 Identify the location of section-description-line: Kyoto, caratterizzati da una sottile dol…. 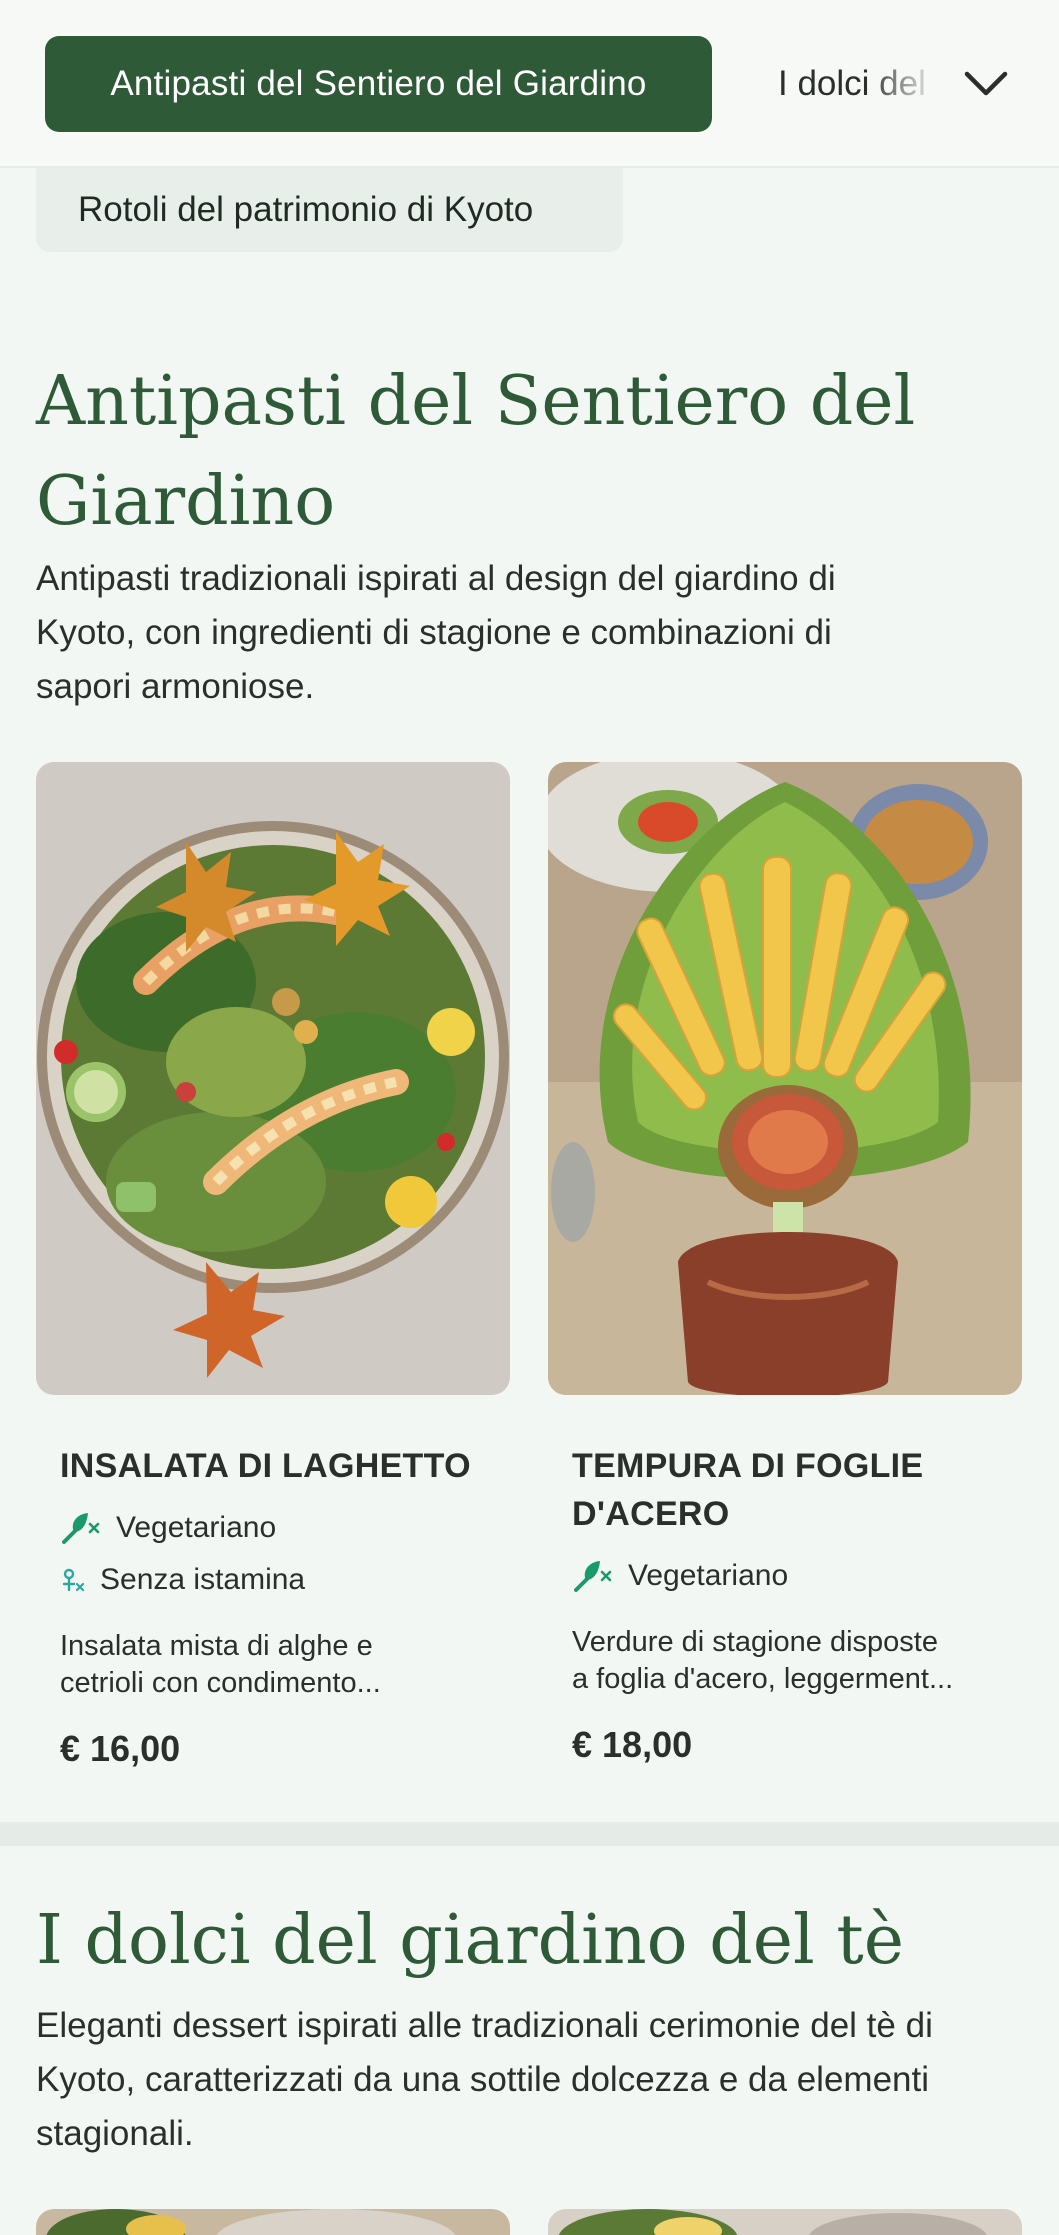
(482, 2079).